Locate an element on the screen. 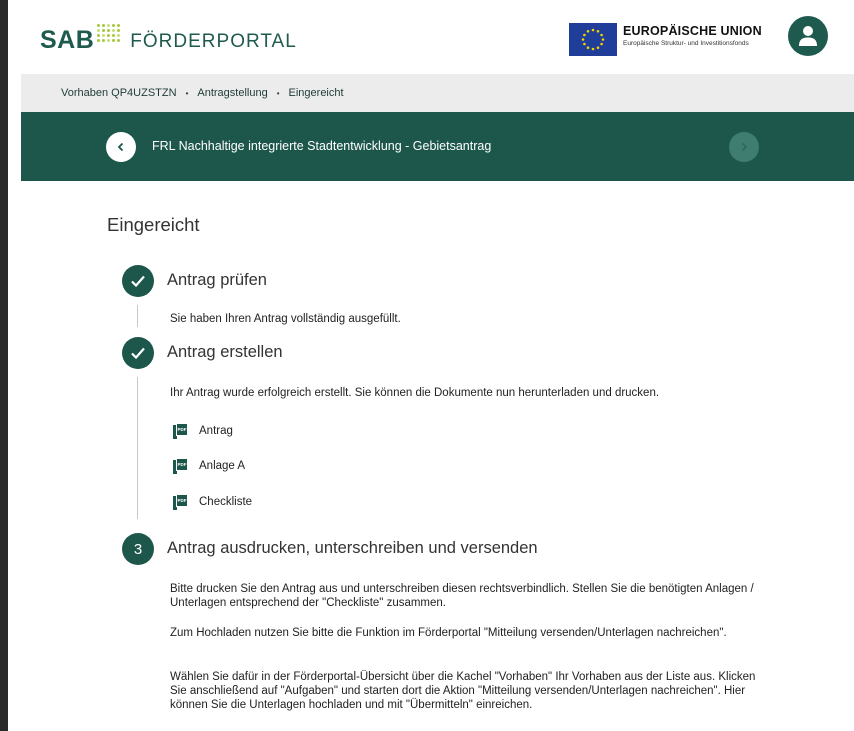 The image size is (854, 731). document-link-antrag: PDF Antrag is located at coordinates (203, 431).